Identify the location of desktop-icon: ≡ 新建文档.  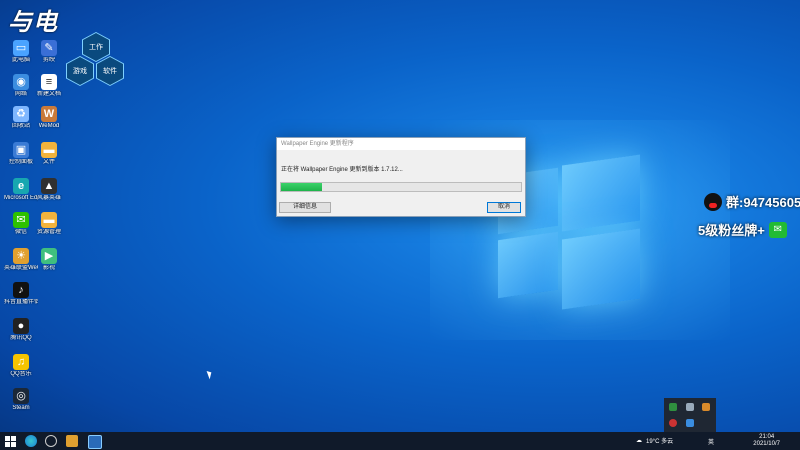
(49, 86).